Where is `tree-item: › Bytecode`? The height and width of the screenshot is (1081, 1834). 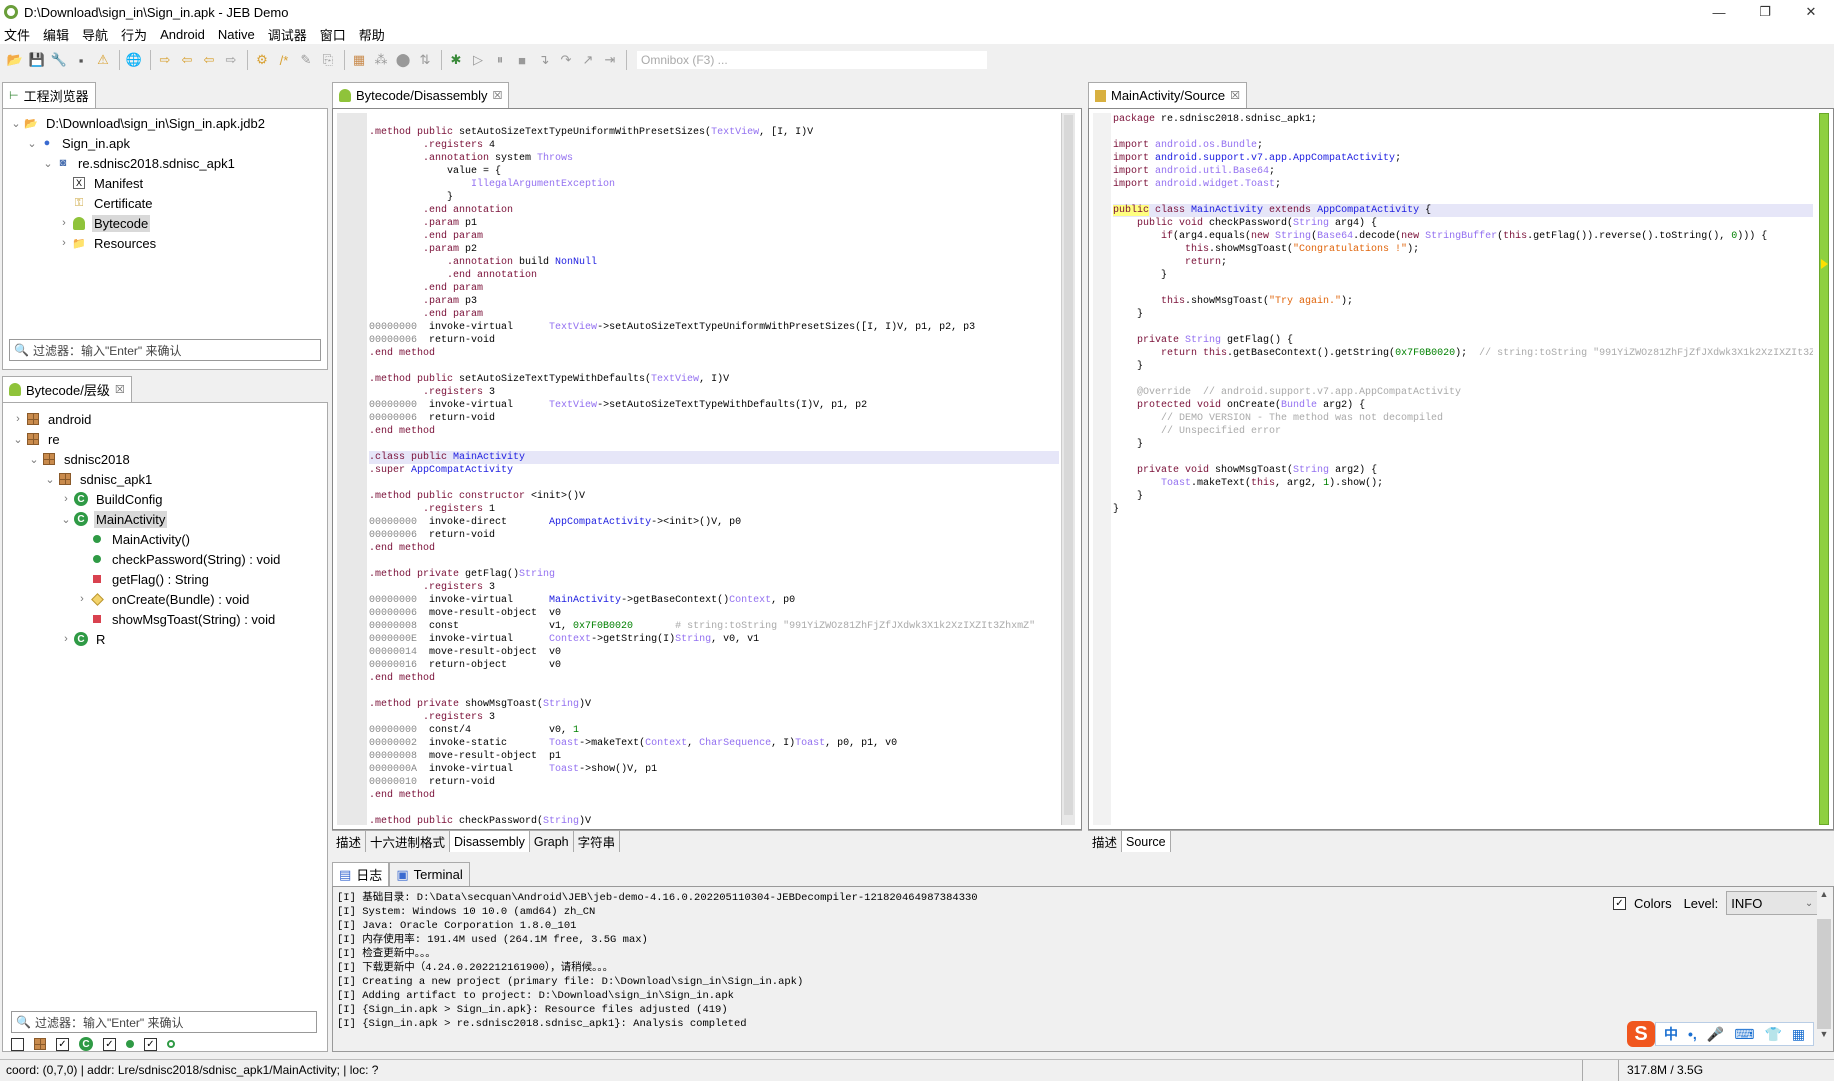
tree-item: › Bytecode is located at coordinates (168, 223).